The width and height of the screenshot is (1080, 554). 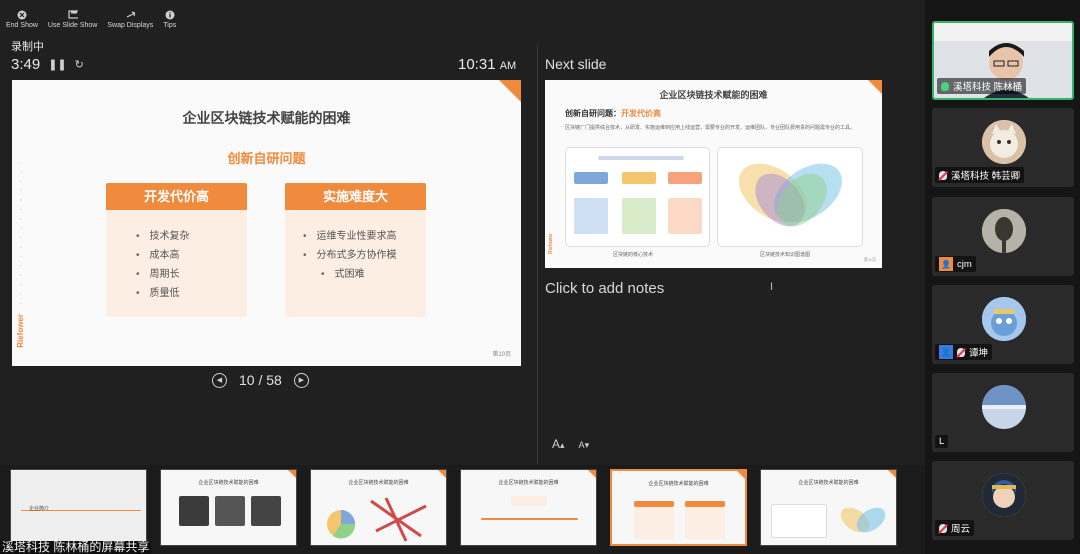 I want to click on participant-tile: 周云, so click(x=1003, y=500).